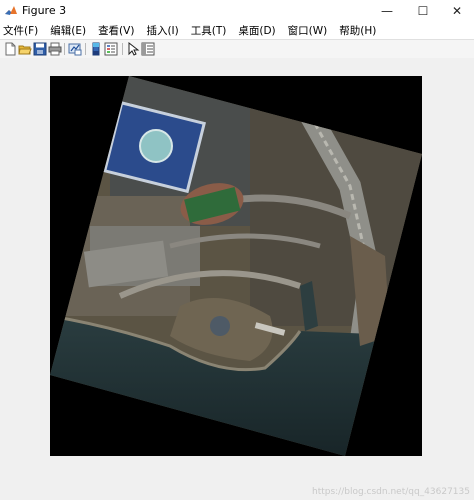 This screenshot has width=474, height=500. Describe the element at coordinates (357, 30) in the screenshot. I see `menu-help: 帮助(H)` at that location.